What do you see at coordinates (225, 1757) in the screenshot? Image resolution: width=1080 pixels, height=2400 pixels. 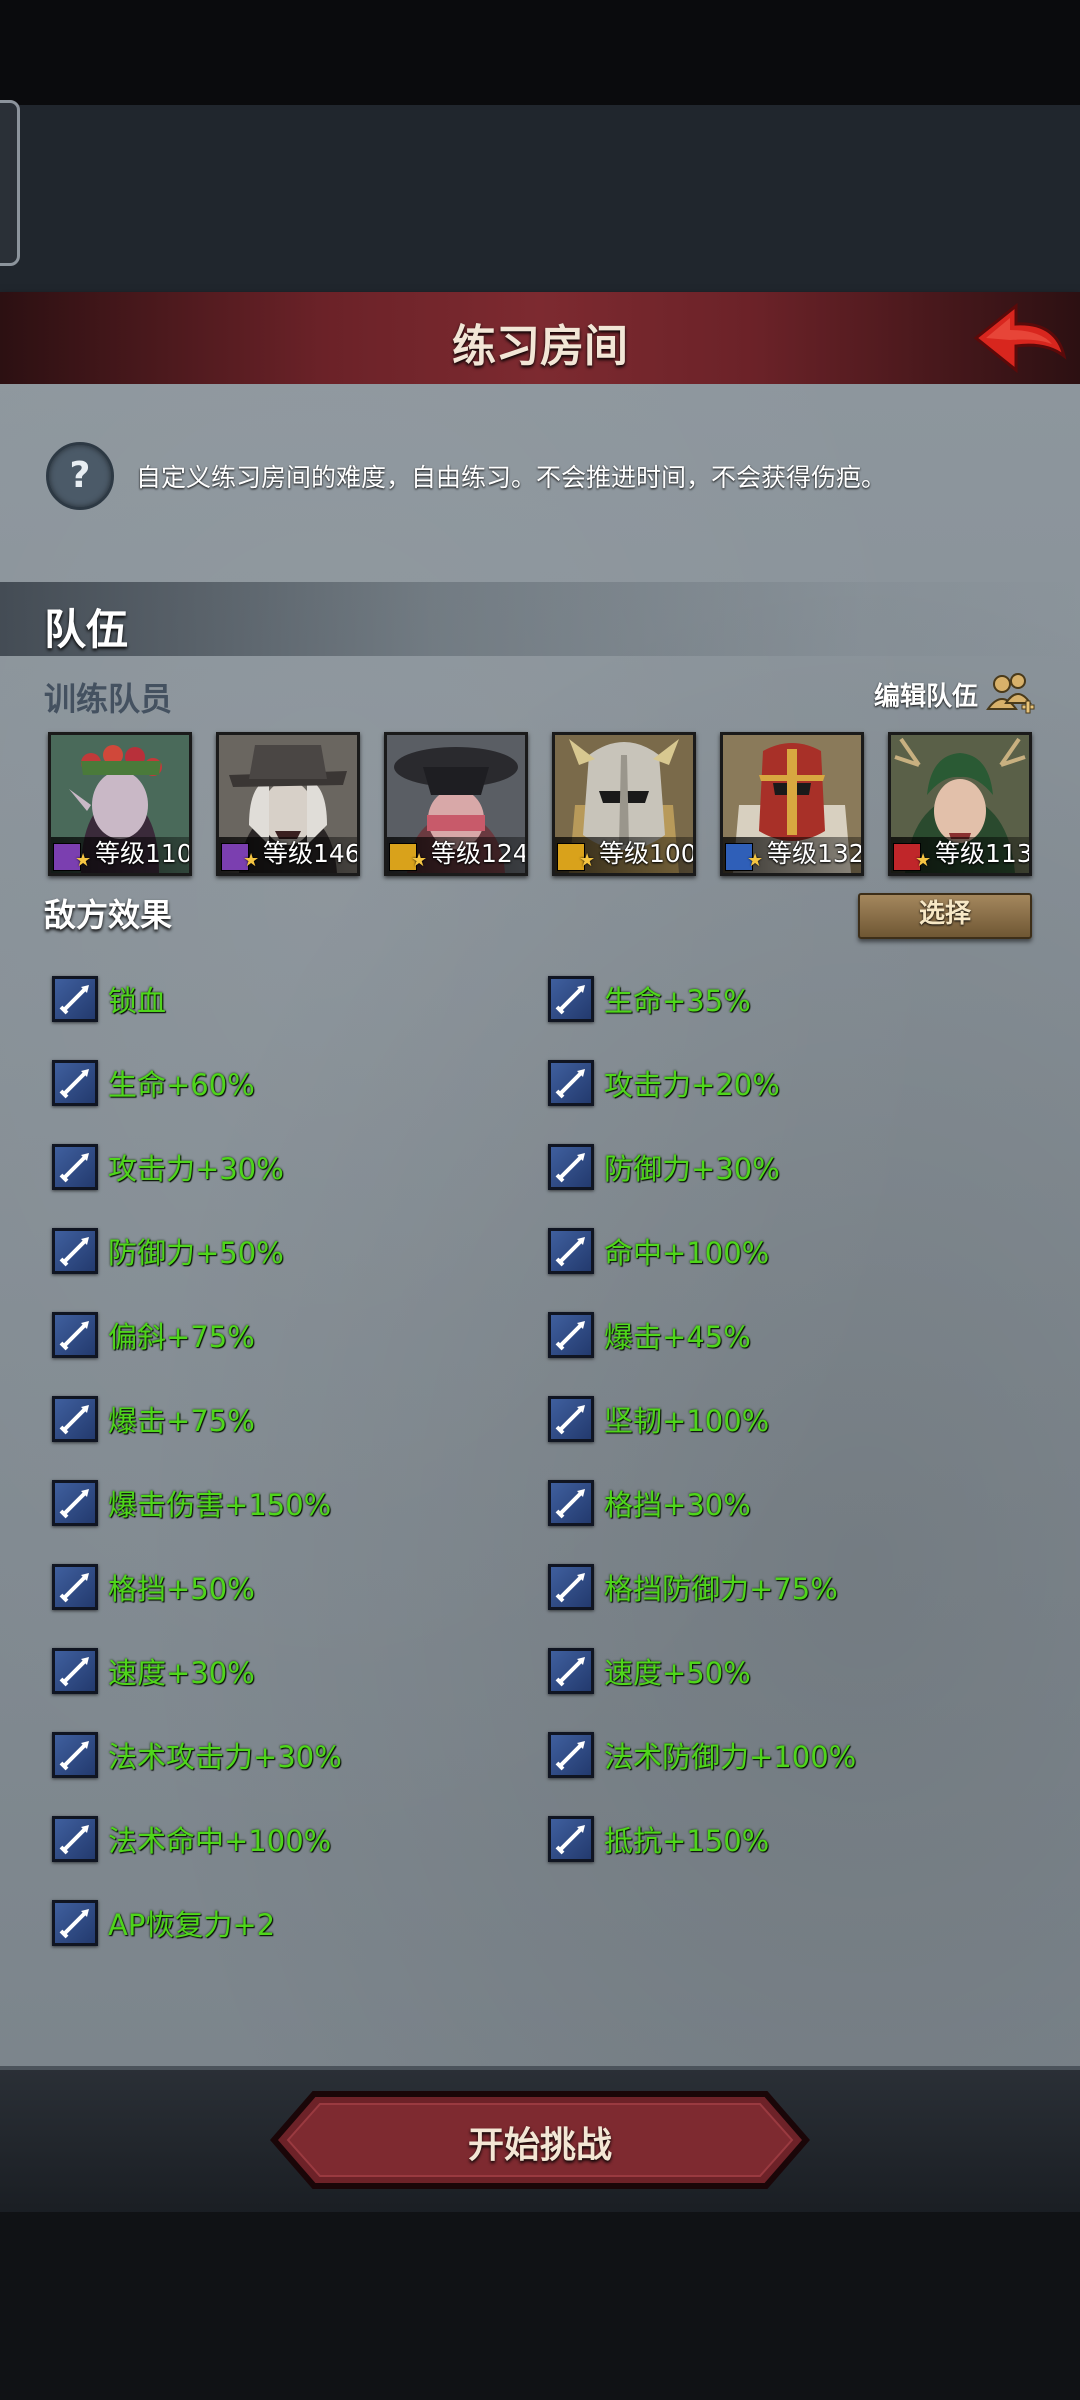 I see `effect-label: 法术攻击力+30%` at bounding box center [225, 1757].